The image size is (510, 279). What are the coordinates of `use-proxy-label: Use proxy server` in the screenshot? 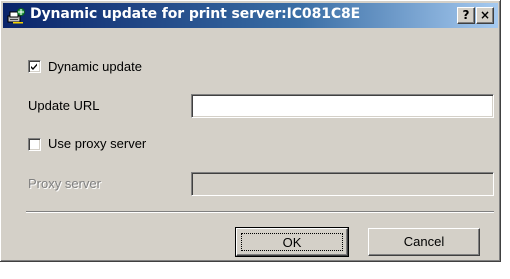 It's located at (97, 143).